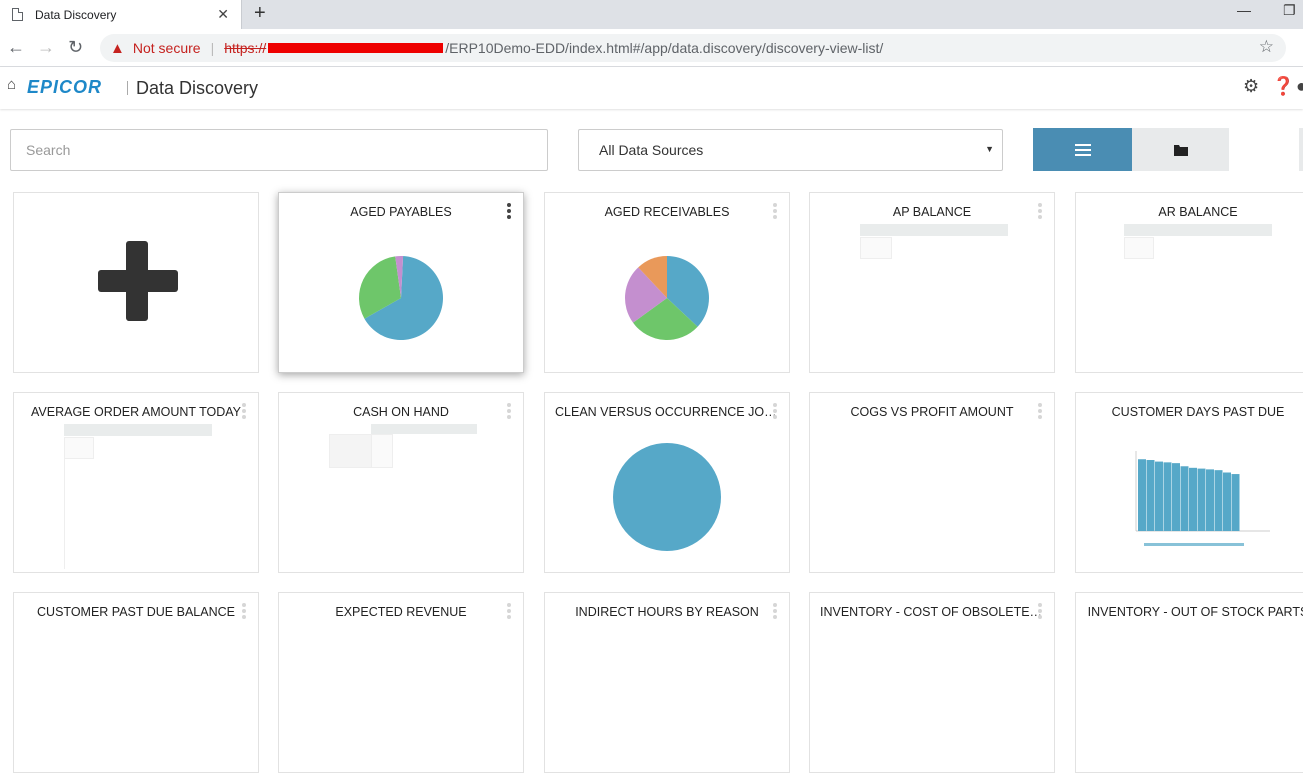 The width and height of the screenshot is (1303, 773). What do you see at coordinates (75, 47) in the screenshot?
I see `reload-icon: ↻` at bounding box center [75, 47].